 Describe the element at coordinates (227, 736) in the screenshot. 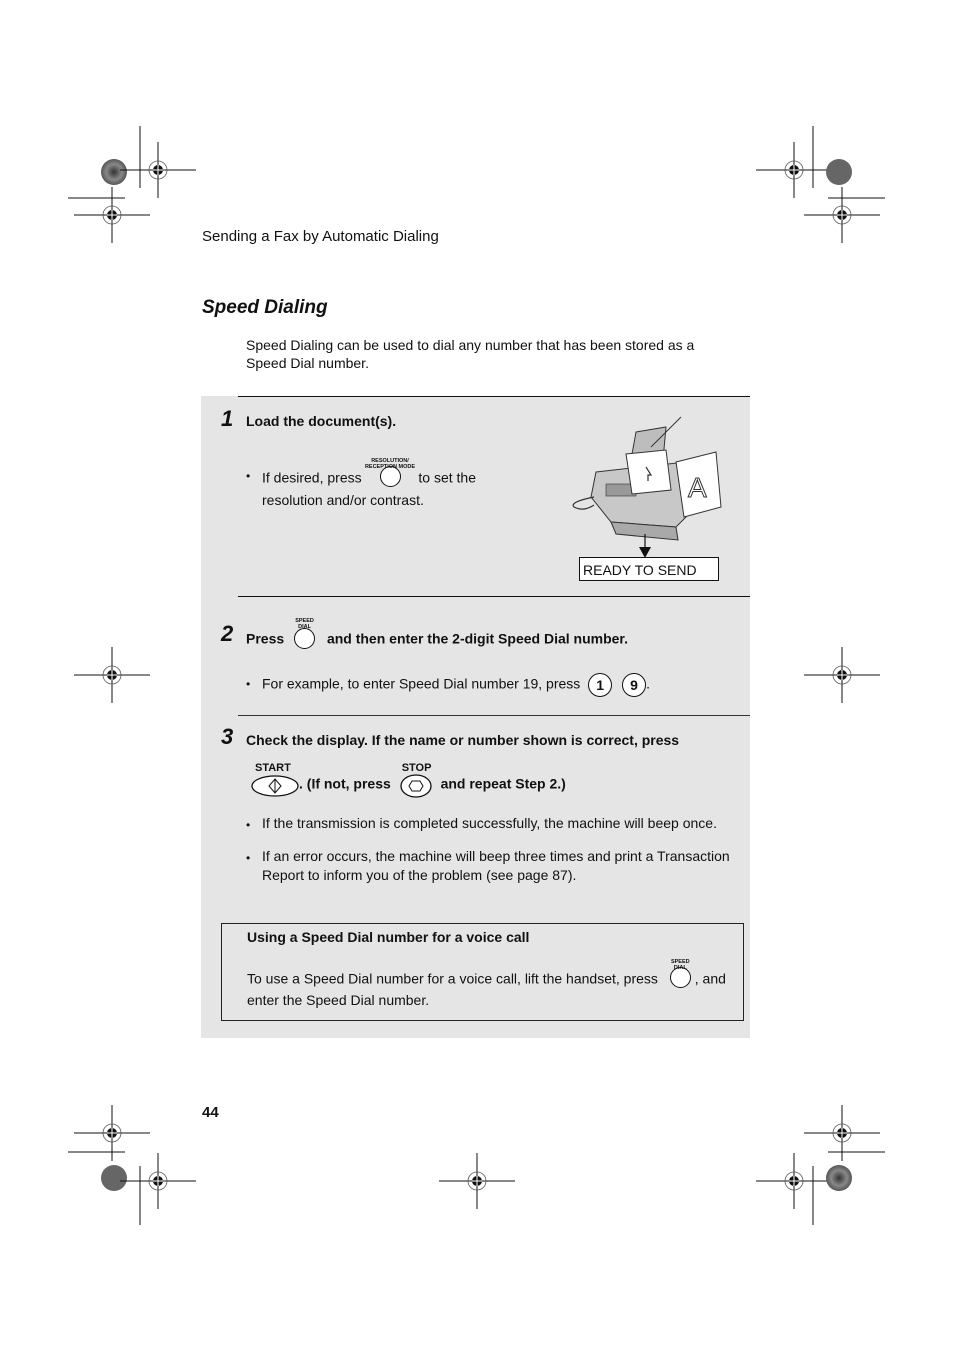

I see `step-number: 3` at that location.